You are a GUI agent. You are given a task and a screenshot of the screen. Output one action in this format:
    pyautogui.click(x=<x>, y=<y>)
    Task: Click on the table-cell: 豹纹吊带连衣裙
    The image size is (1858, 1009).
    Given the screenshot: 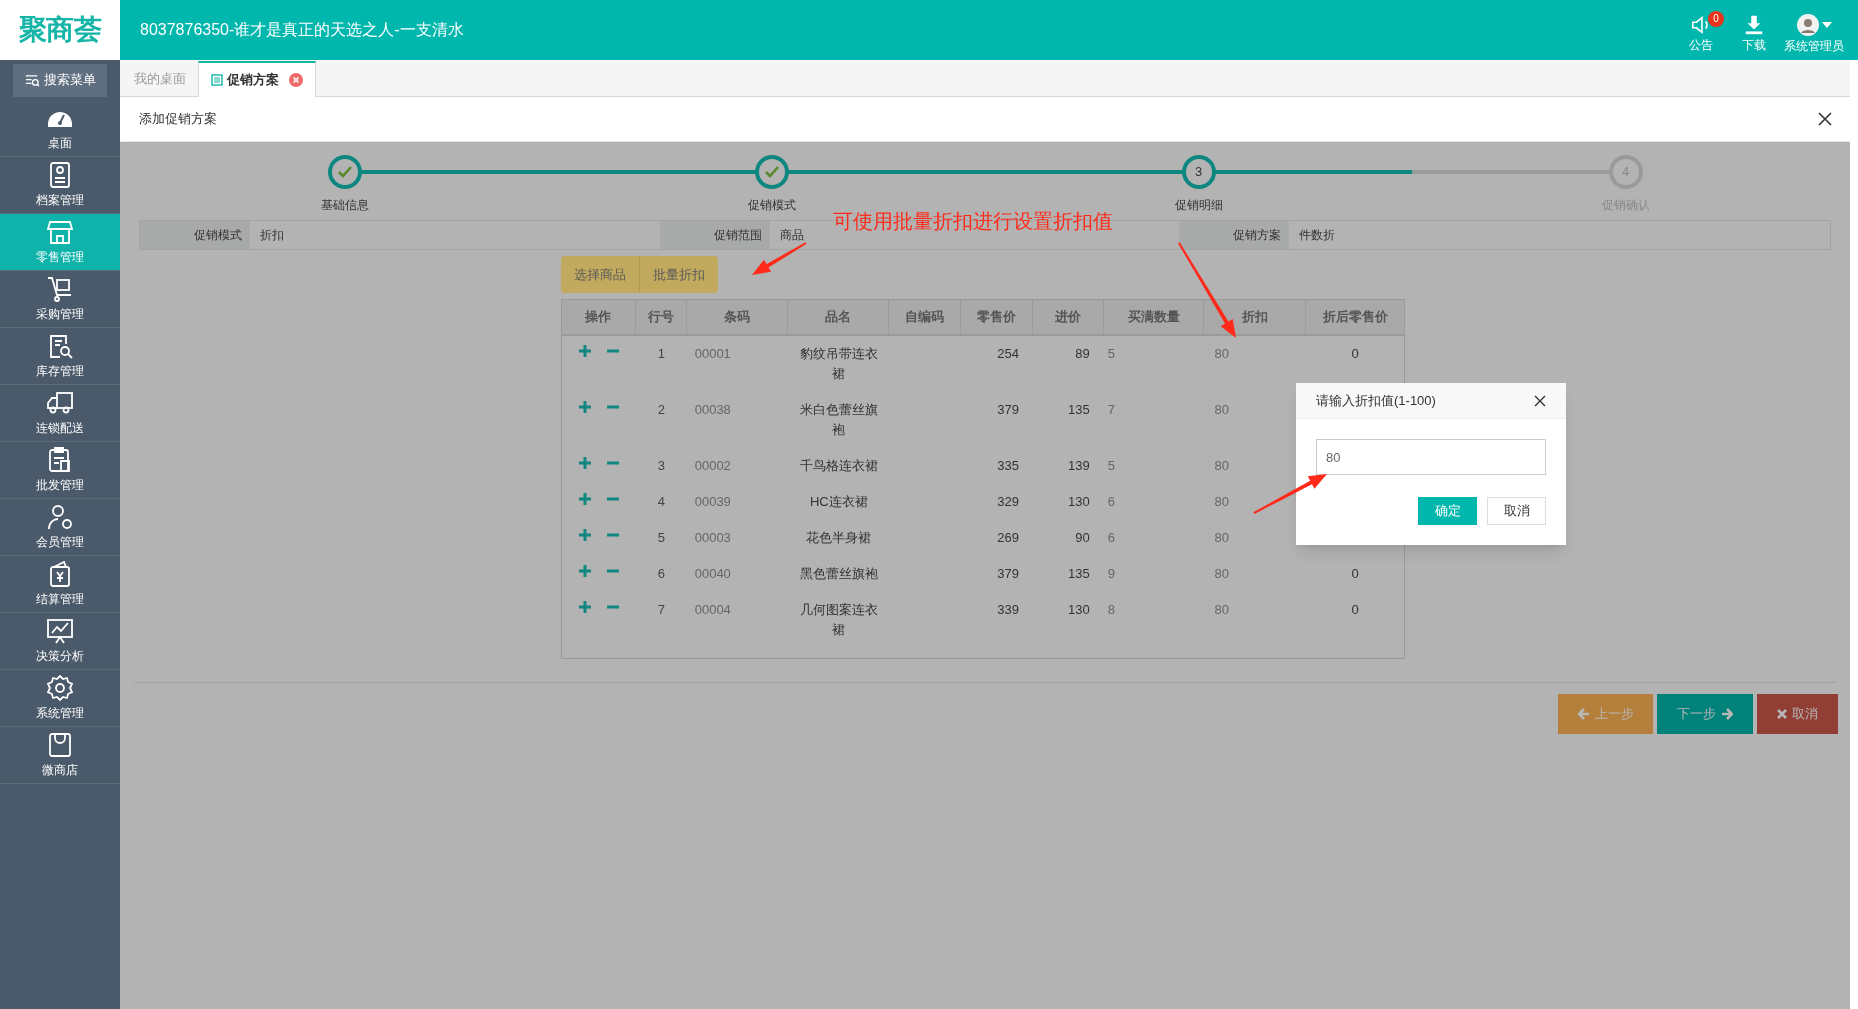 What is the action you would take?
    pyautogui.click(x=838, y=363)
    